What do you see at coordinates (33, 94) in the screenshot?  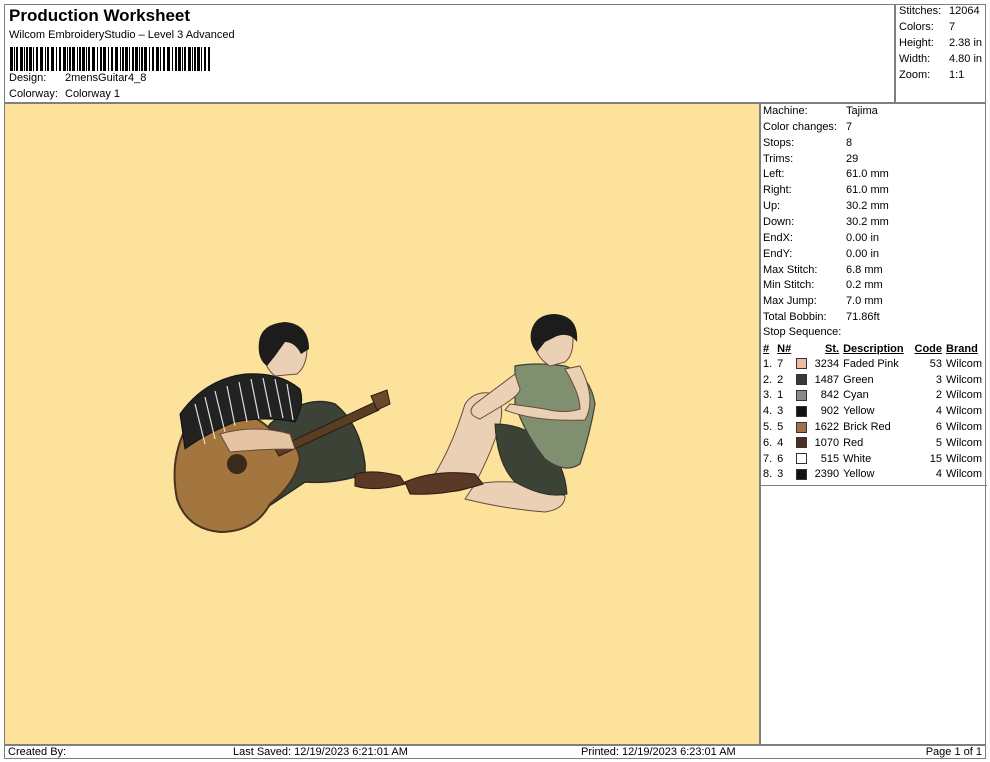 I see `colorway-label: Colorway:` at bounding box center [33, 94].